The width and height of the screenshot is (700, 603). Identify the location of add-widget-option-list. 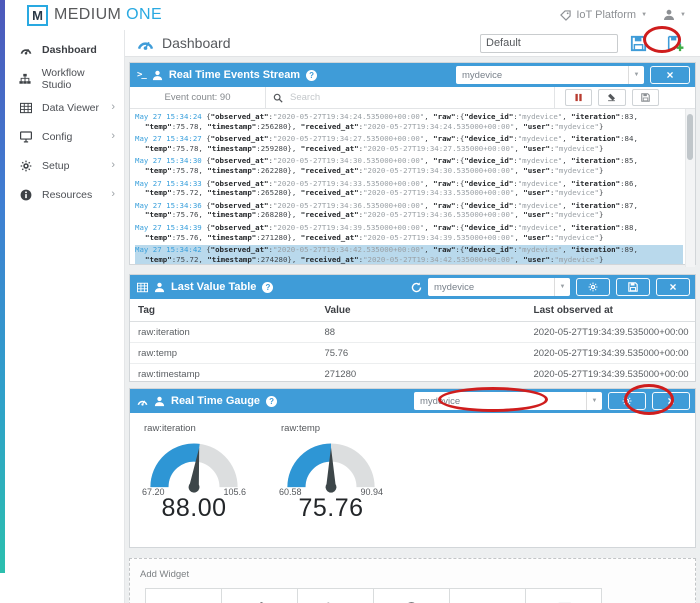
(563, 595).